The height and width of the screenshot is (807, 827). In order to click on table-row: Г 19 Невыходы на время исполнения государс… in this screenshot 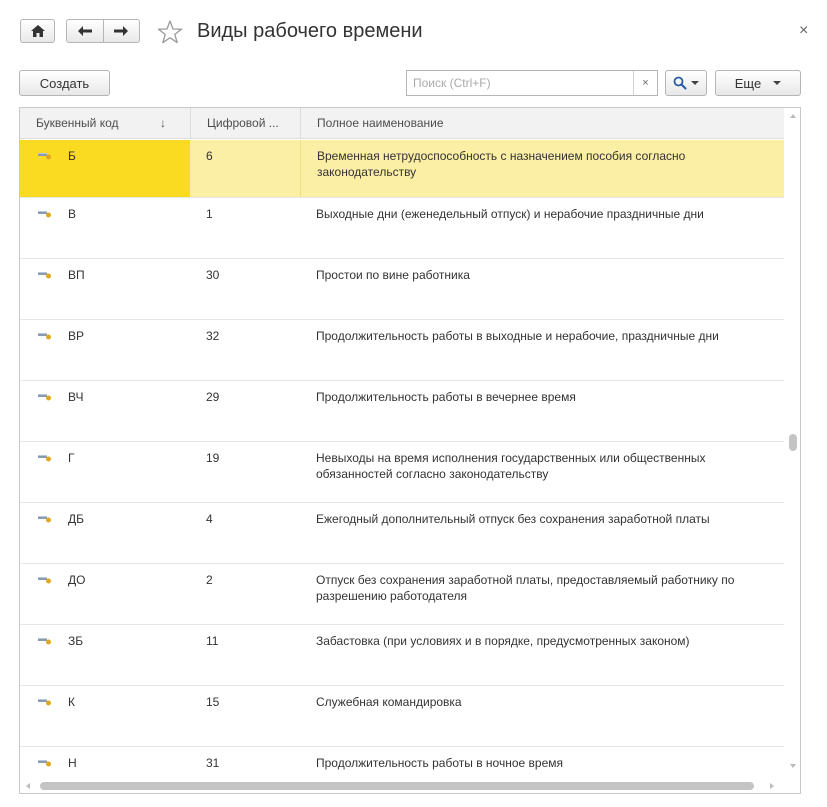, I will do `click(402, 472)`.